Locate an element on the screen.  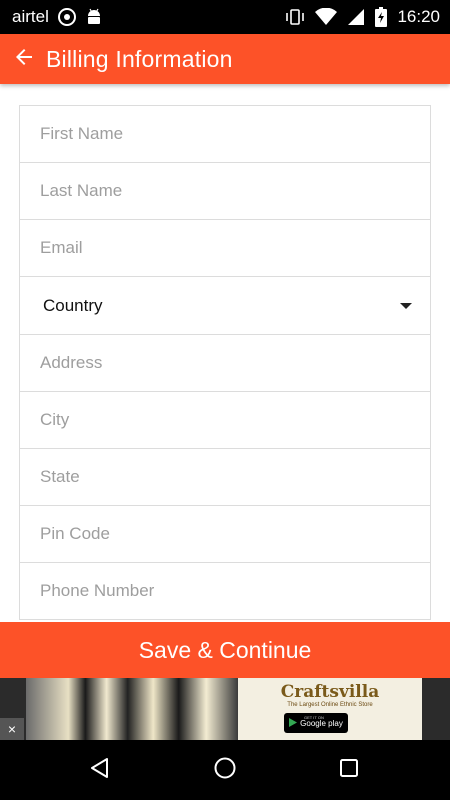
home-circle-icon is located at coordinates (225, 770).